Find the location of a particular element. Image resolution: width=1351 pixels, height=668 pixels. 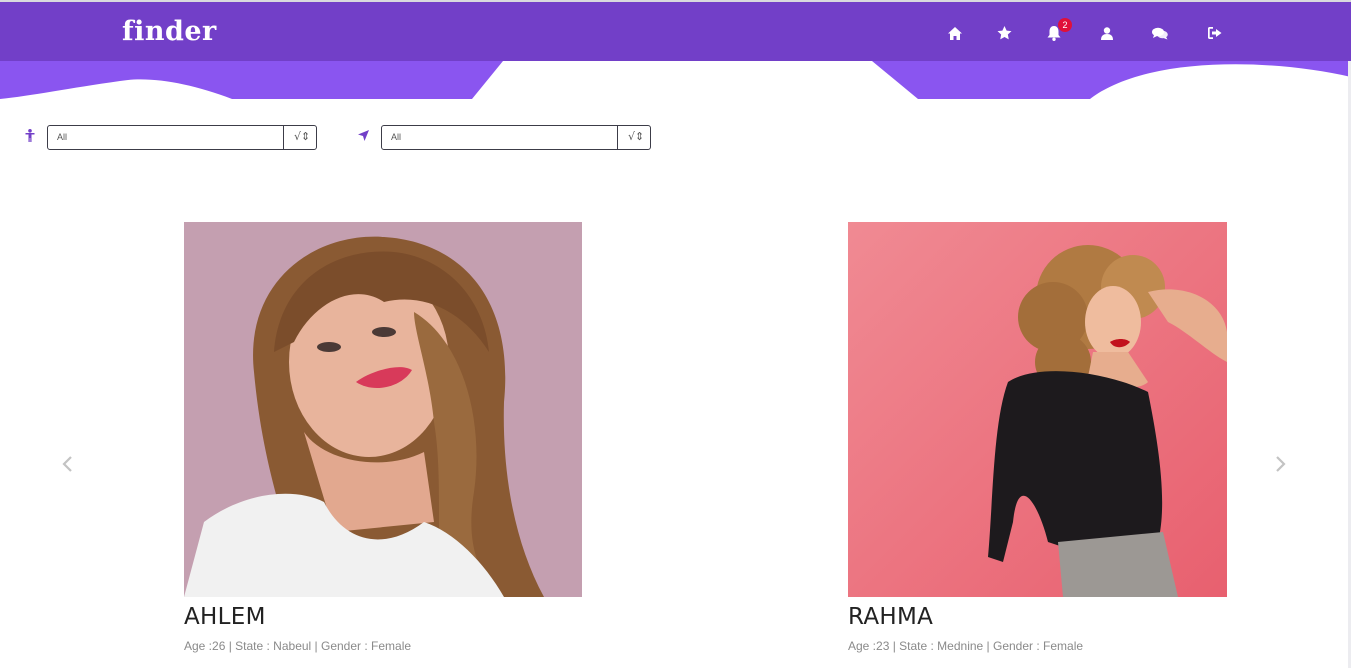

gender-filter-value: All is located at coordinates (62, 137).